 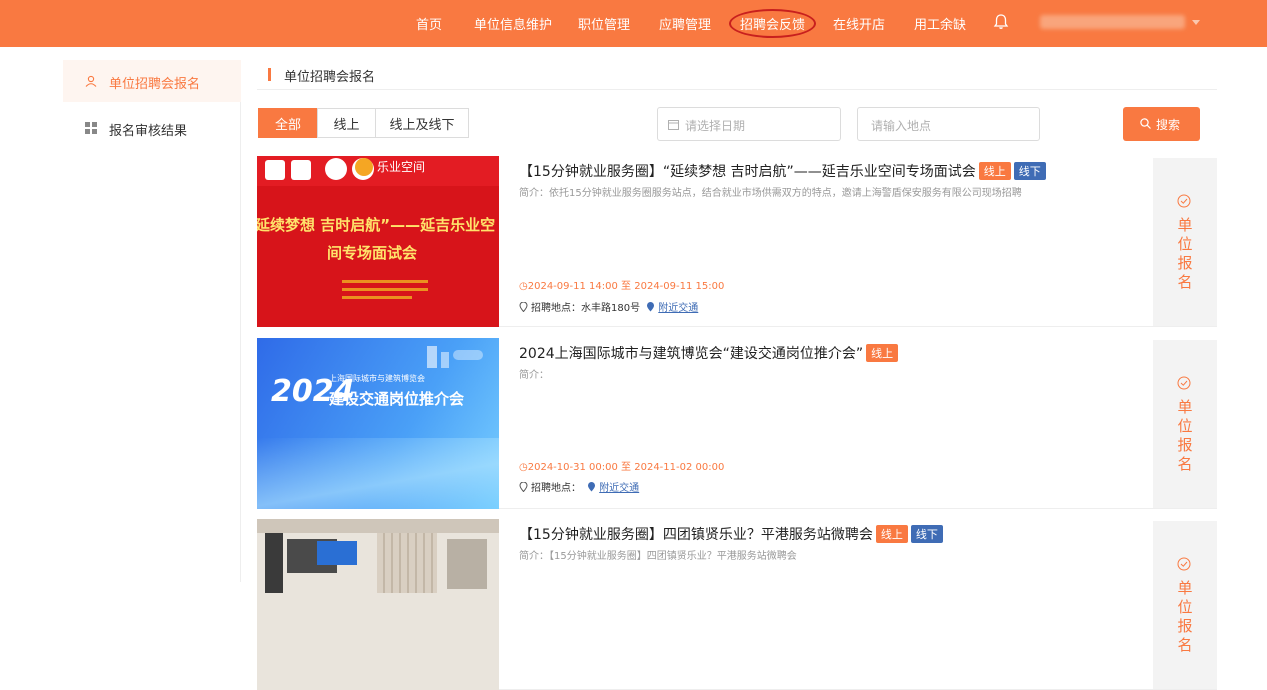 I want to click on fair-title: 【15分钟就业服务圈】“延续梦想 吉时启航”——延吉乐业空间专场面试会 线上 线下, so click(x=782, y=171).